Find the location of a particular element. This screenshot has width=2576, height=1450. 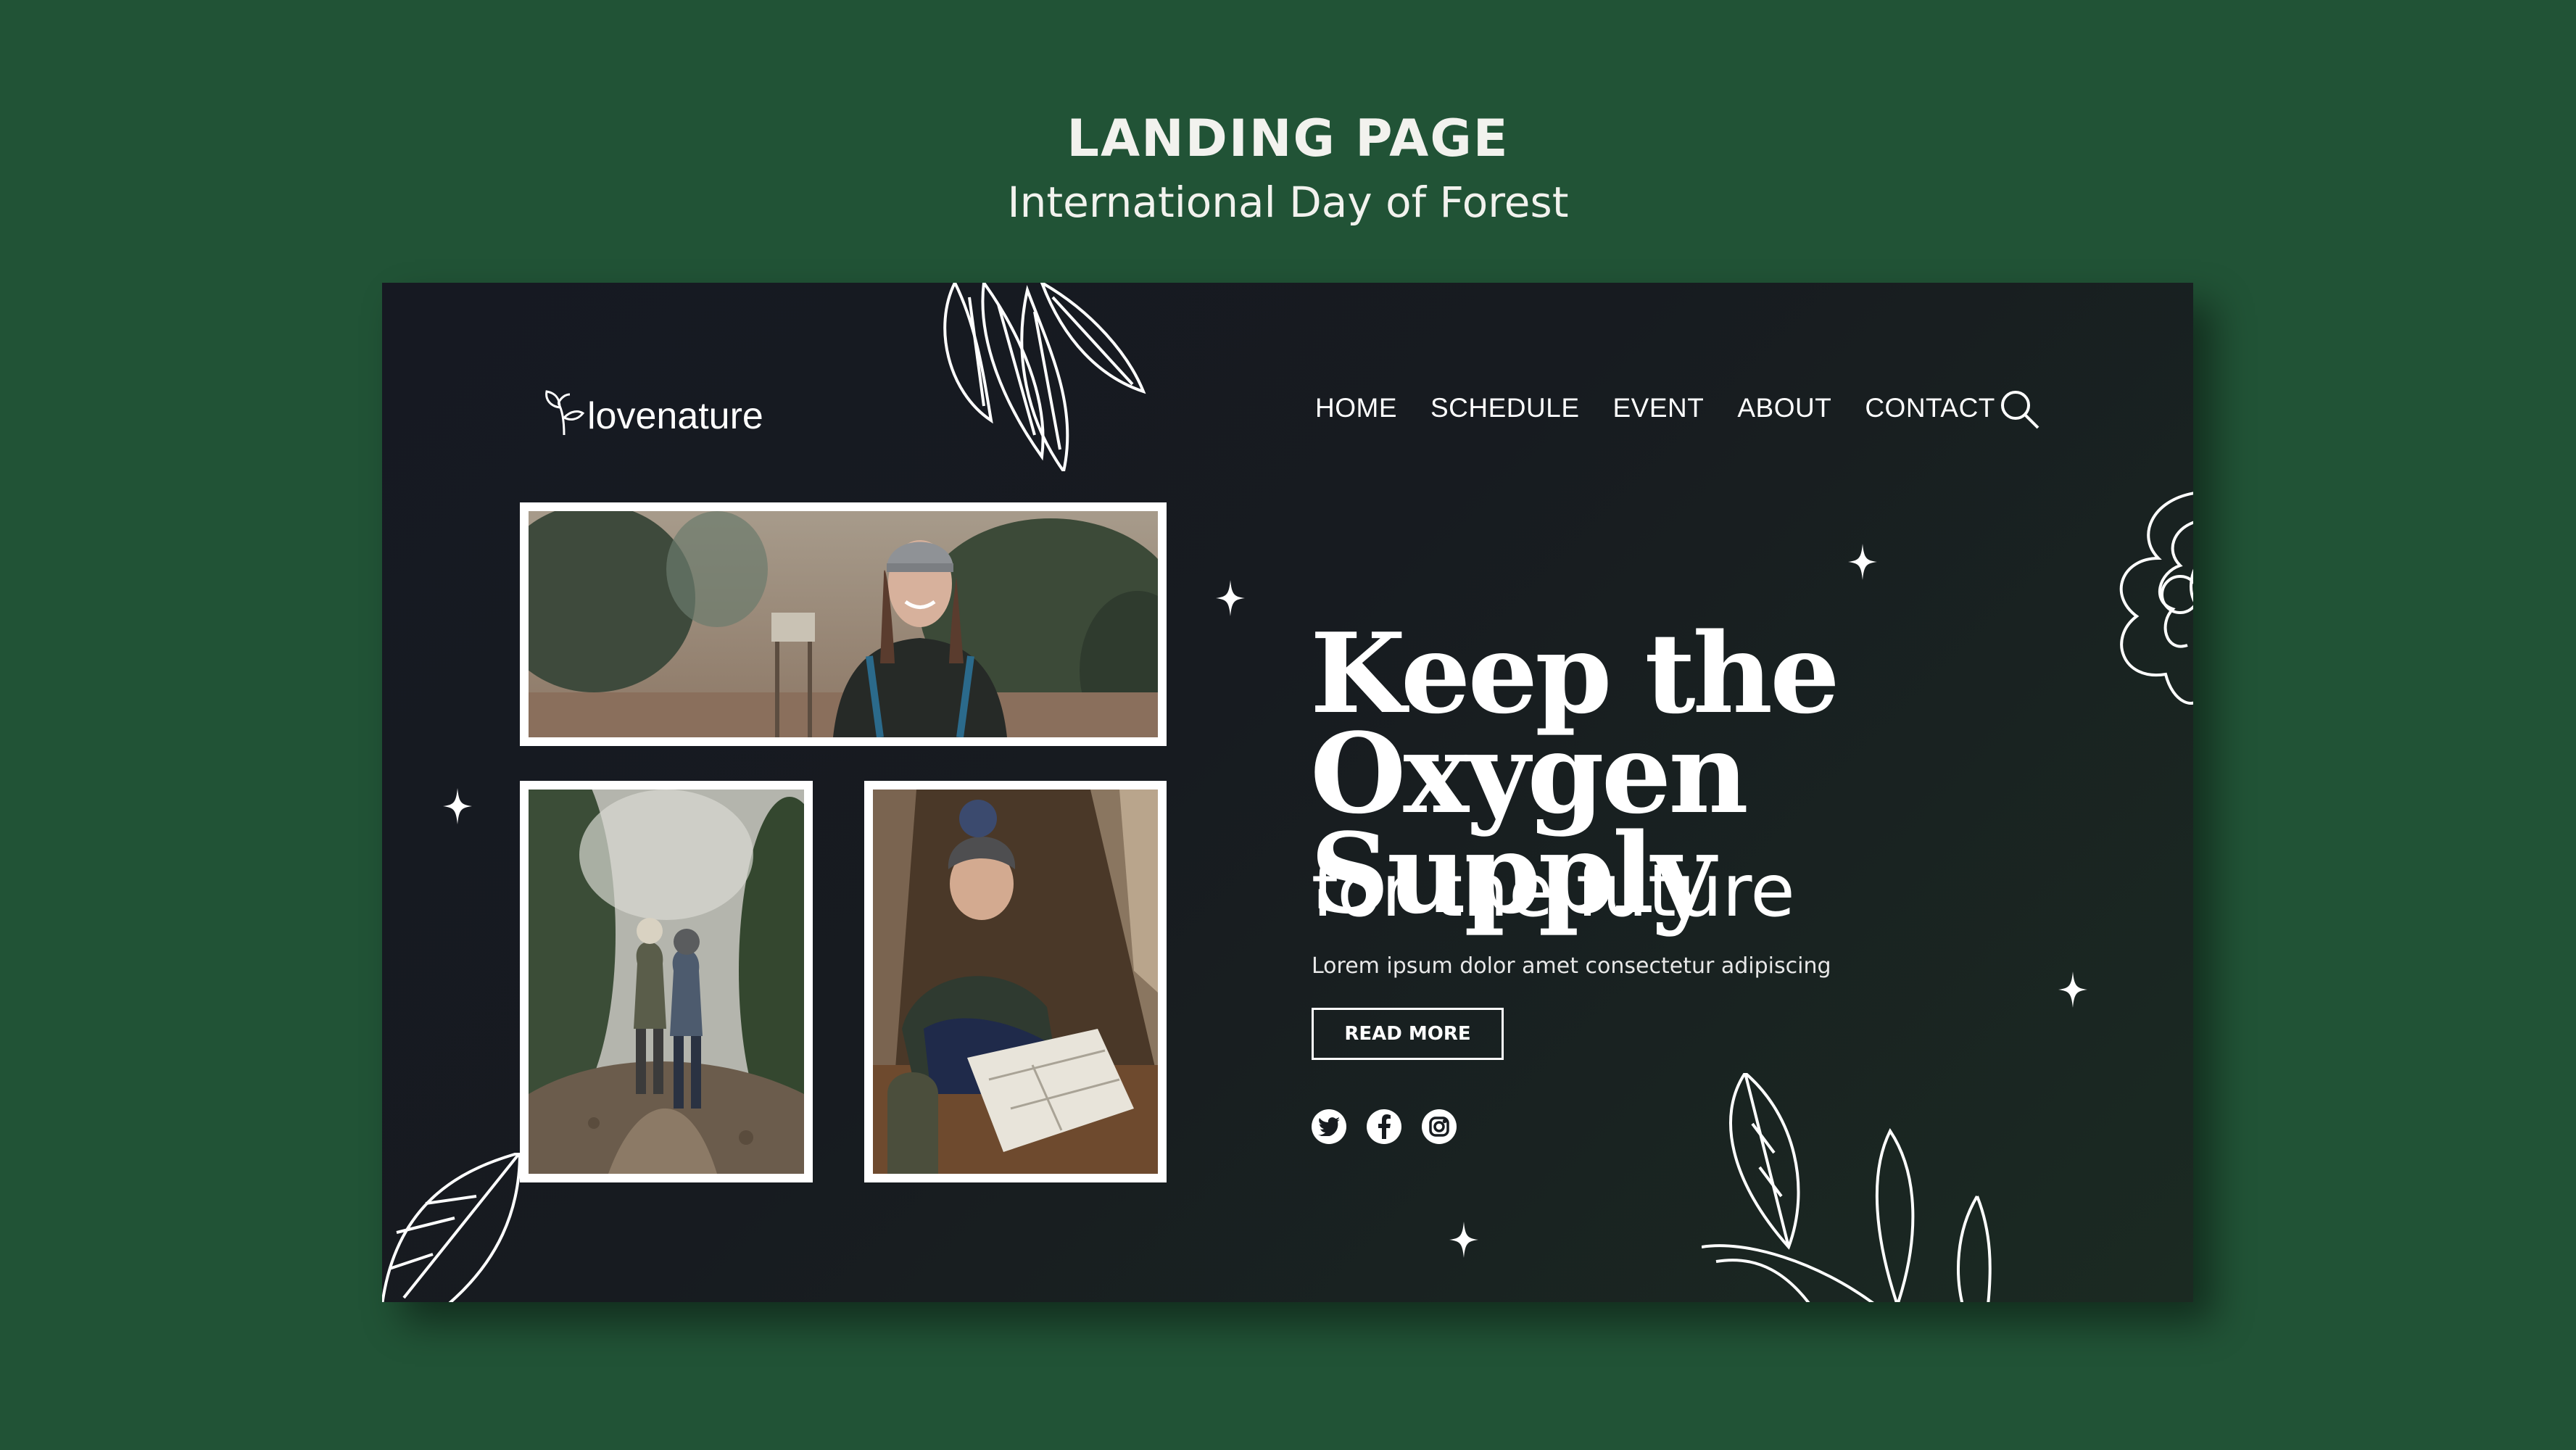

nav-item-home: HOME is located at coordinates (1356, 408).